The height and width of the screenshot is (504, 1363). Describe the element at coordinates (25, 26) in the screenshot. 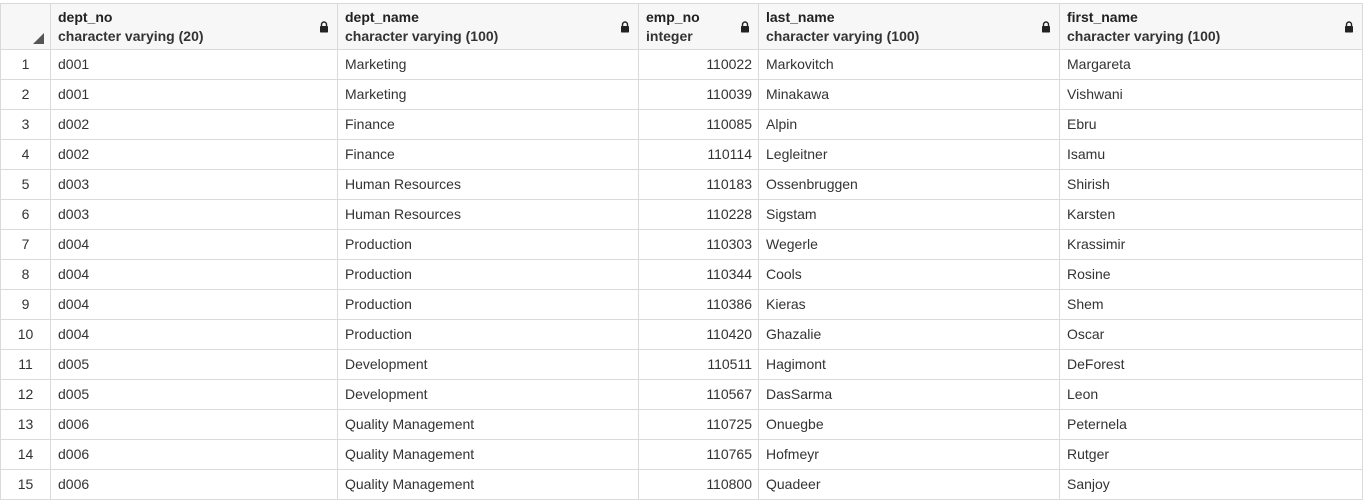

I see `select-all-corner` at that location.